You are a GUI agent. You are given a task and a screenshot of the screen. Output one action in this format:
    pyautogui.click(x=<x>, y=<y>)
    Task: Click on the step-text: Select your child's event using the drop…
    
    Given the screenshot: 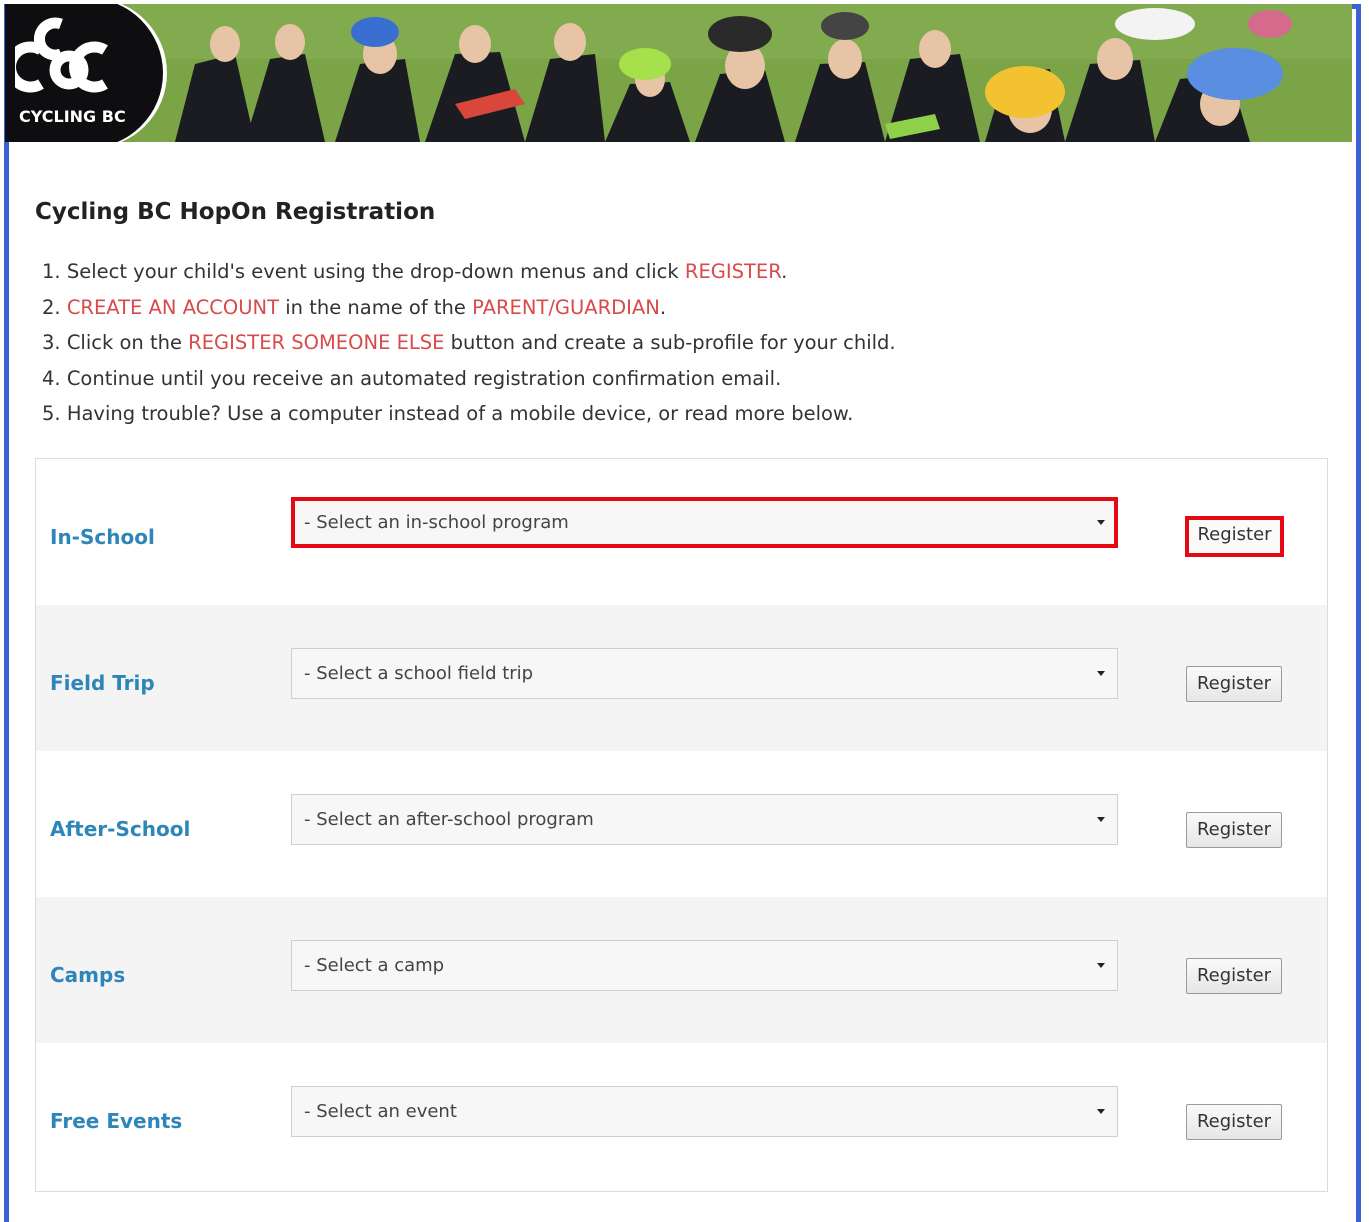 What is the action you would take?
    pyautogui.click(x=375, y=271)
    